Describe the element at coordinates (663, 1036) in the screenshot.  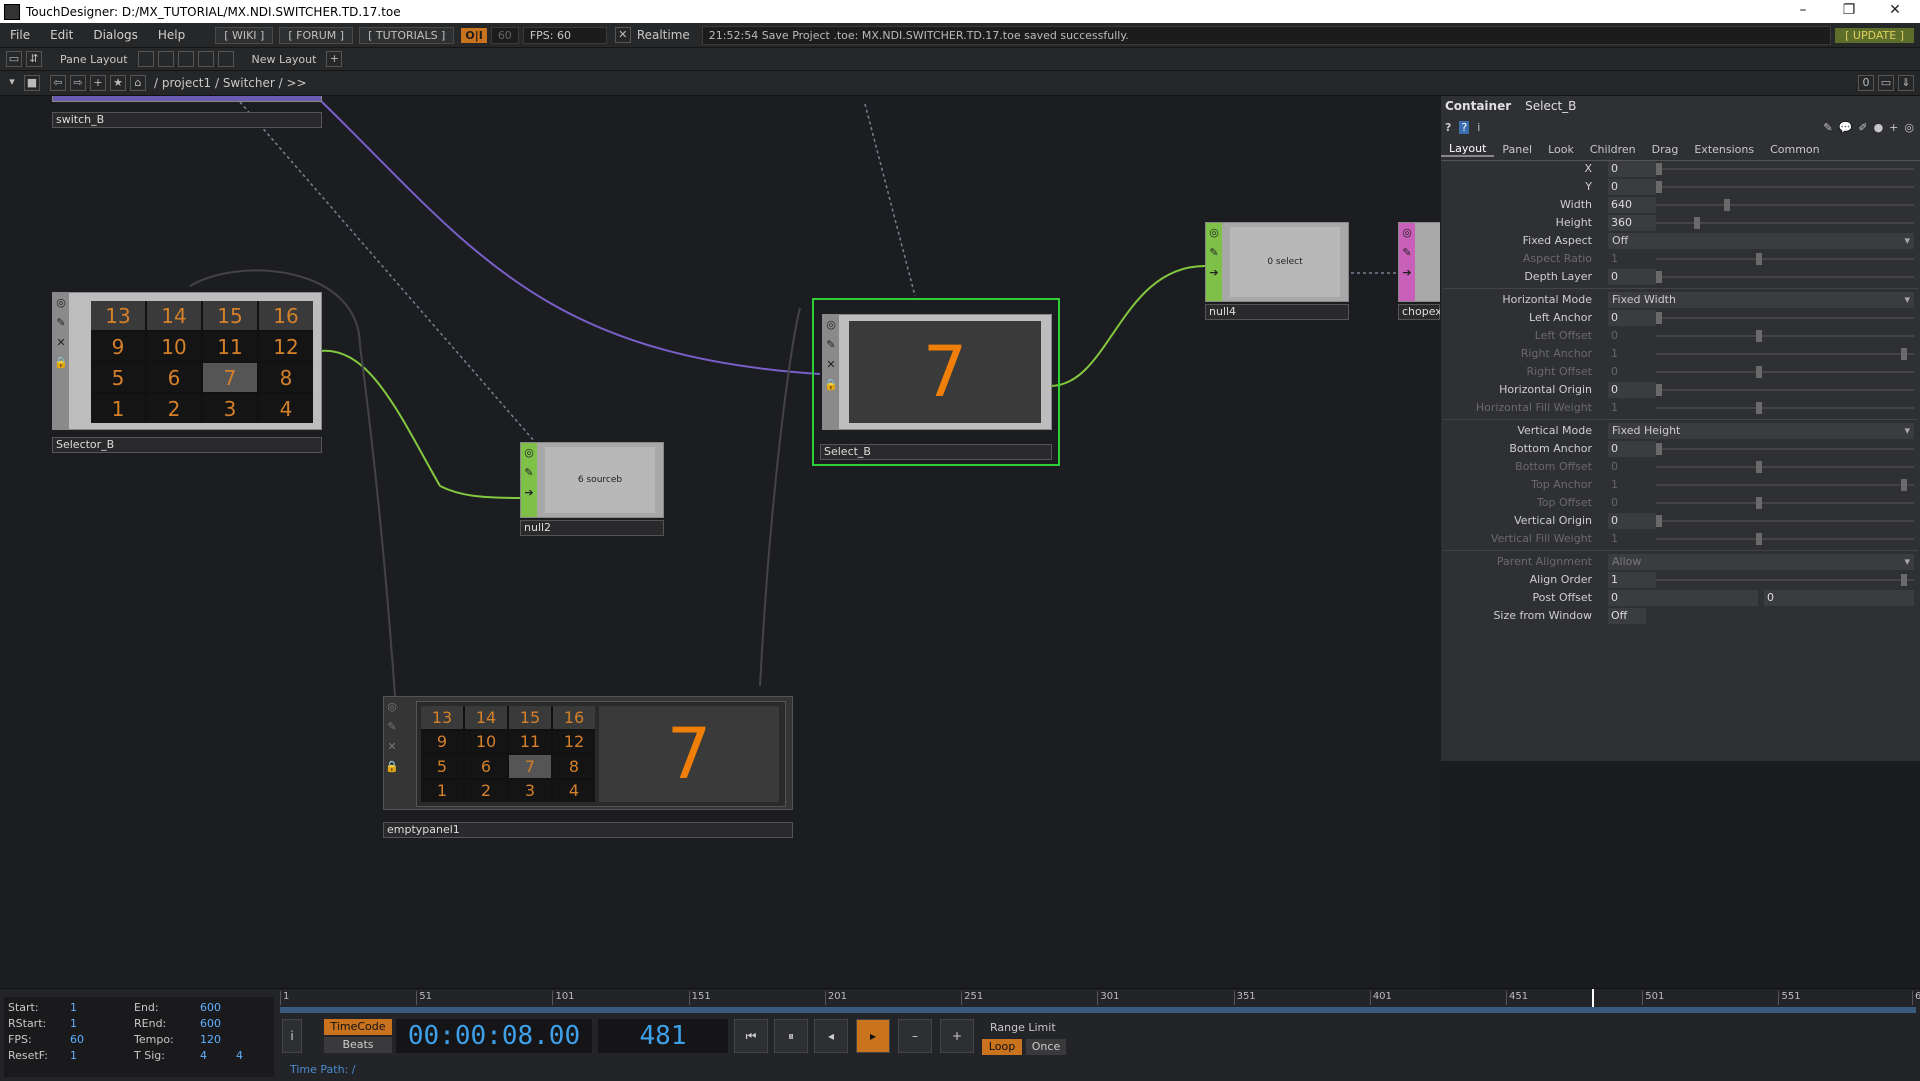
I see `current-frame: 481` at that location.